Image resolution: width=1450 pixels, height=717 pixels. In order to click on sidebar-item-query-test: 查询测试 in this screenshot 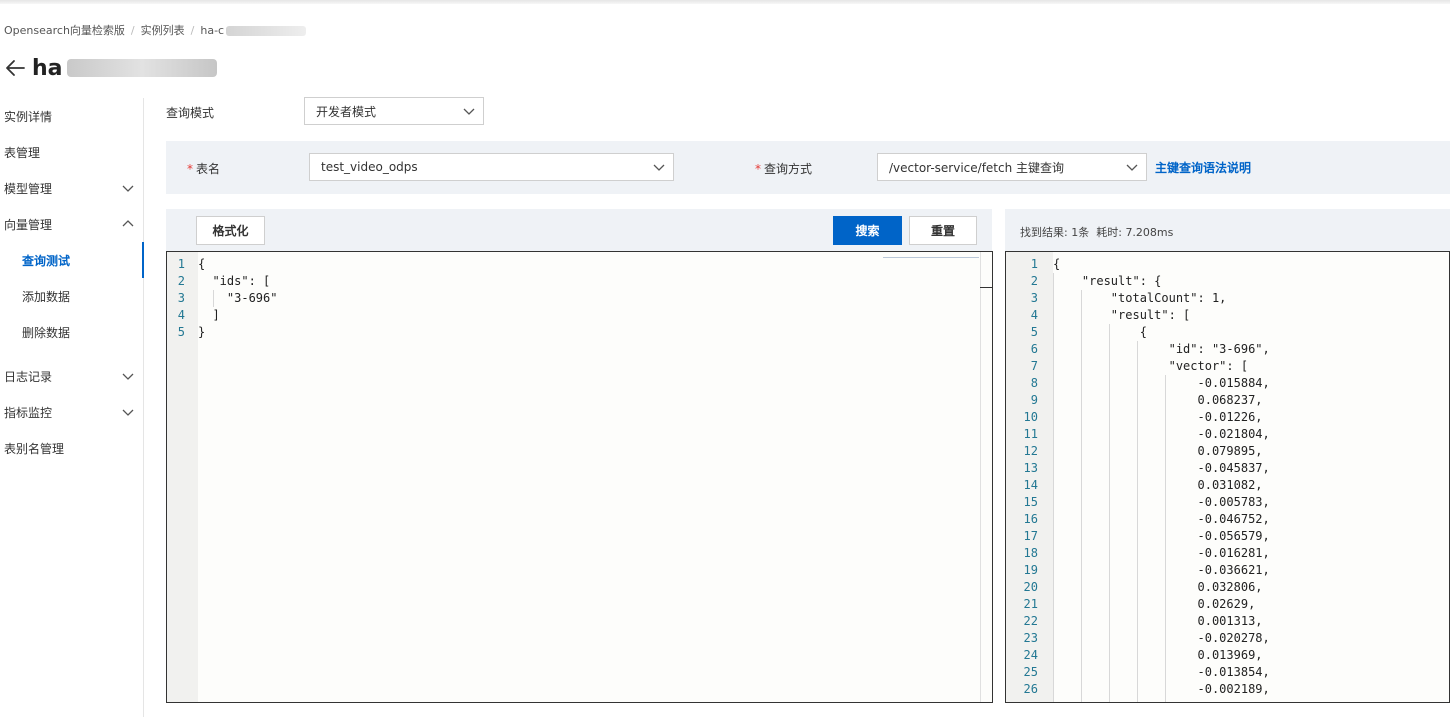, I will do `click(82, 260)`.